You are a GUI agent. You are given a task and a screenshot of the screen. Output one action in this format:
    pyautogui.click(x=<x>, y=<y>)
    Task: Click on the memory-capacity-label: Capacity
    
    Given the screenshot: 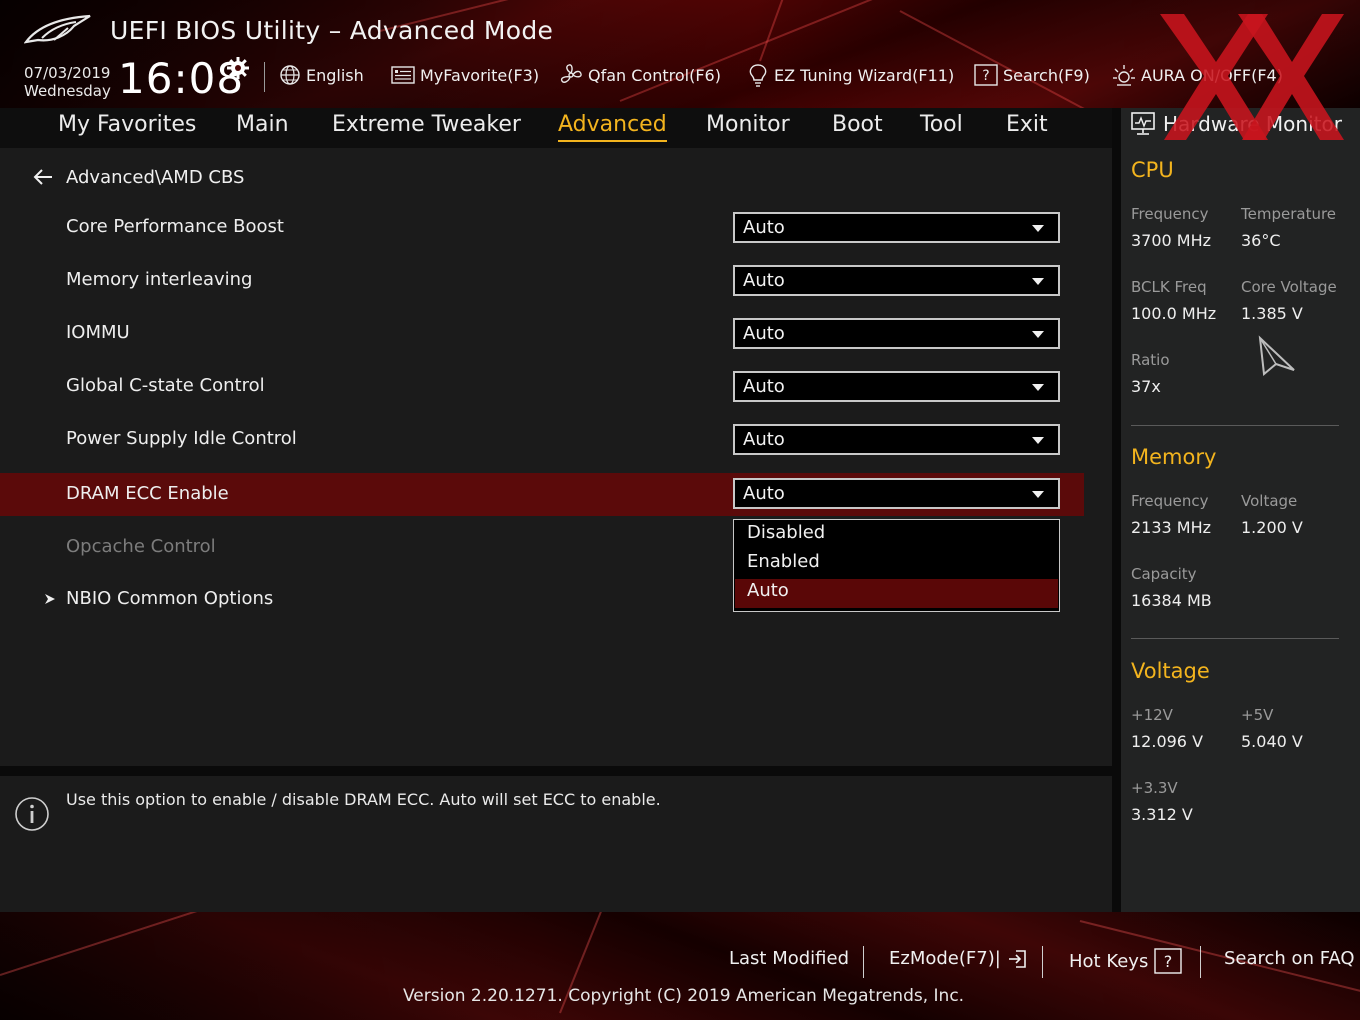 What is the action you would take?
    pyautogui.click(x=1164, y=574)
    